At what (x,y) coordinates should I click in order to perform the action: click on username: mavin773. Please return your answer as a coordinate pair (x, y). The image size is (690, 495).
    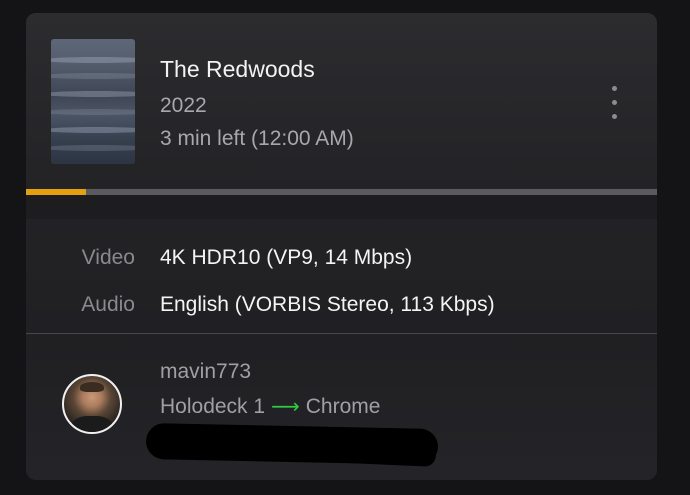
    Looking at the image, I should click on (206, 371).